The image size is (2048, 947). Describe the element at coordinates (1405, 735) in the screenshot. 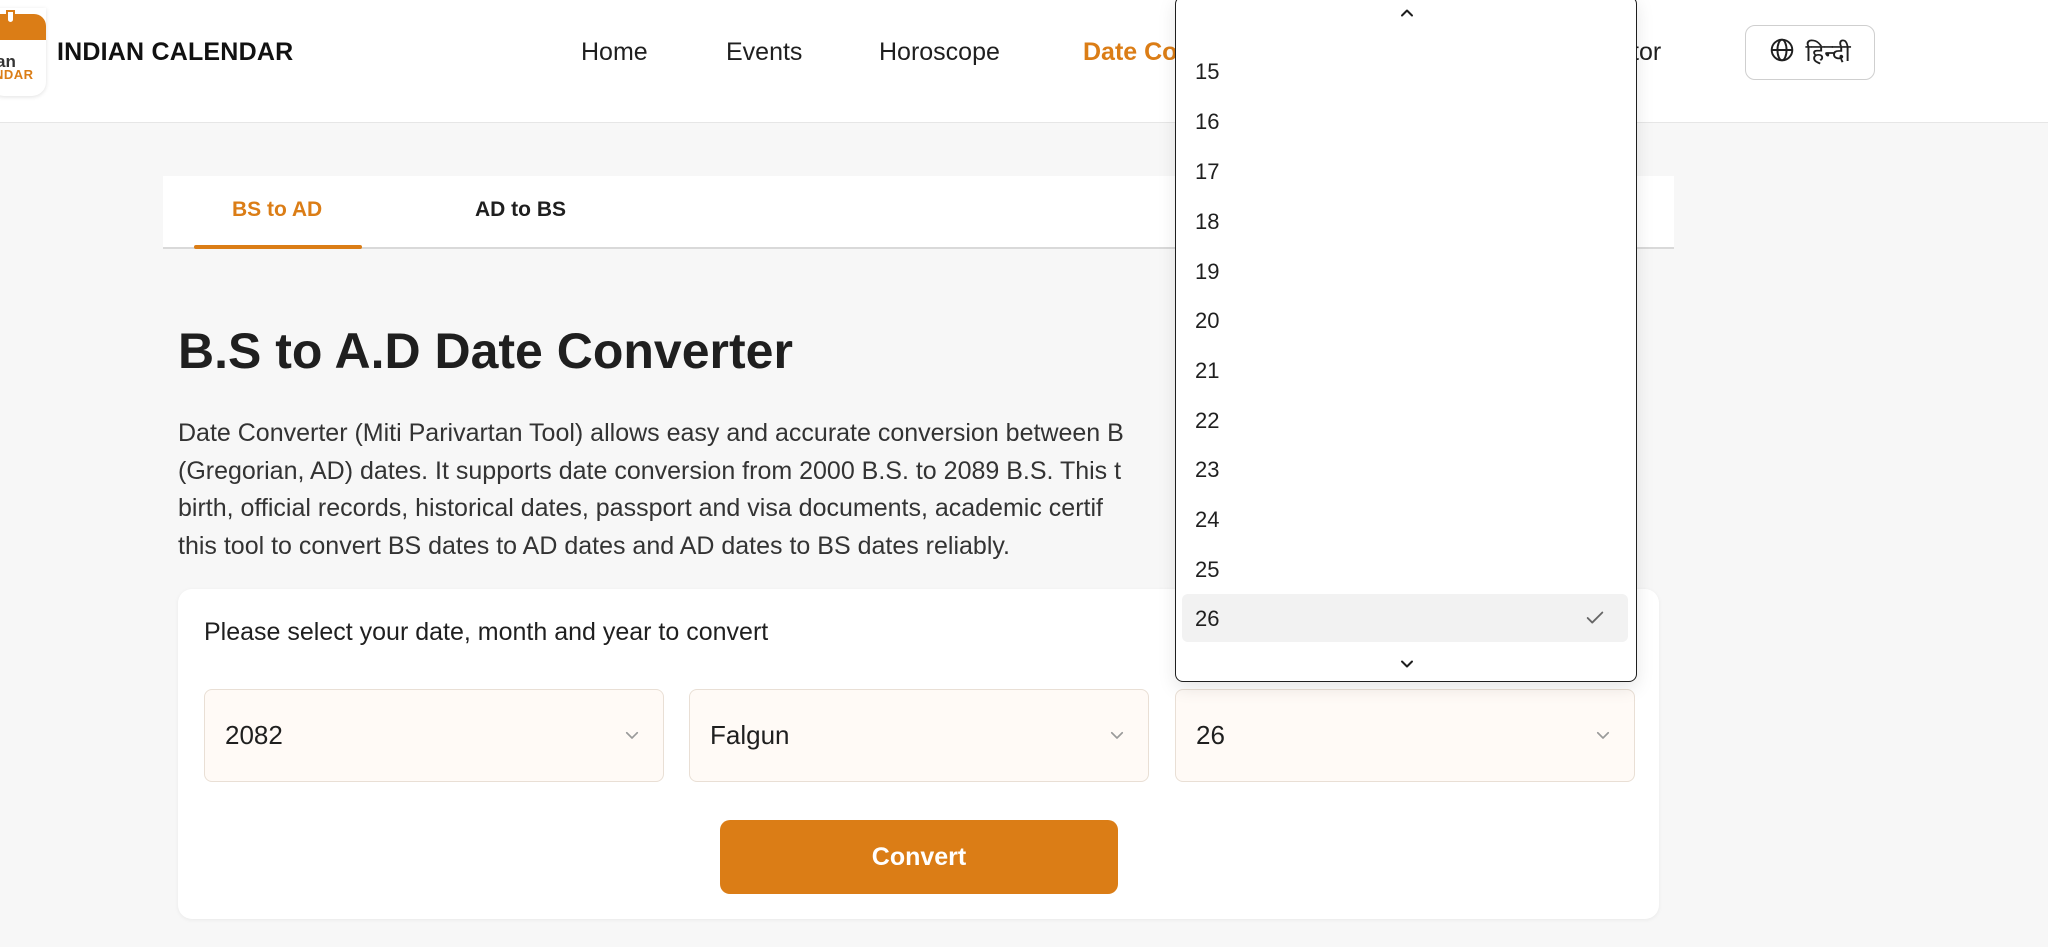

I see `day-select: 26` at that location.